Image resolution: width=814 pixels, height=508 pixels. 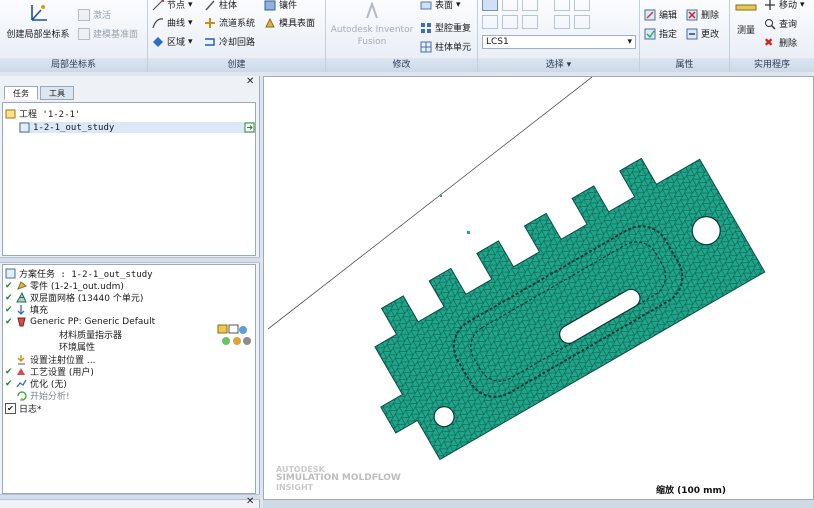 I want to click on move-button: 移动 ▾, so click(x=784, y=5).